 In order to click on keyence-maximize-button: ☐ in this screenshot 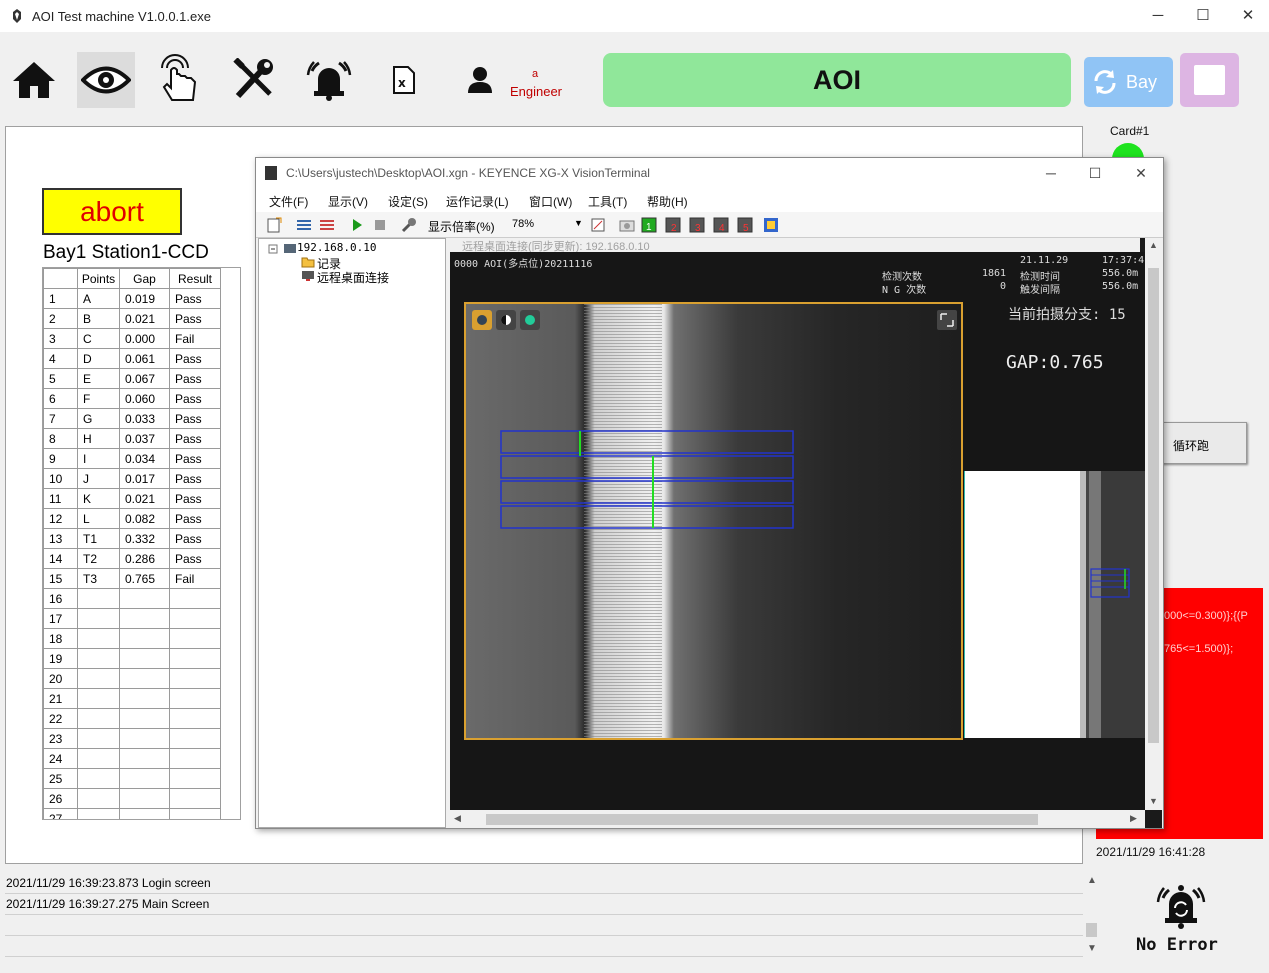, I will do `click(1095, 173)`.